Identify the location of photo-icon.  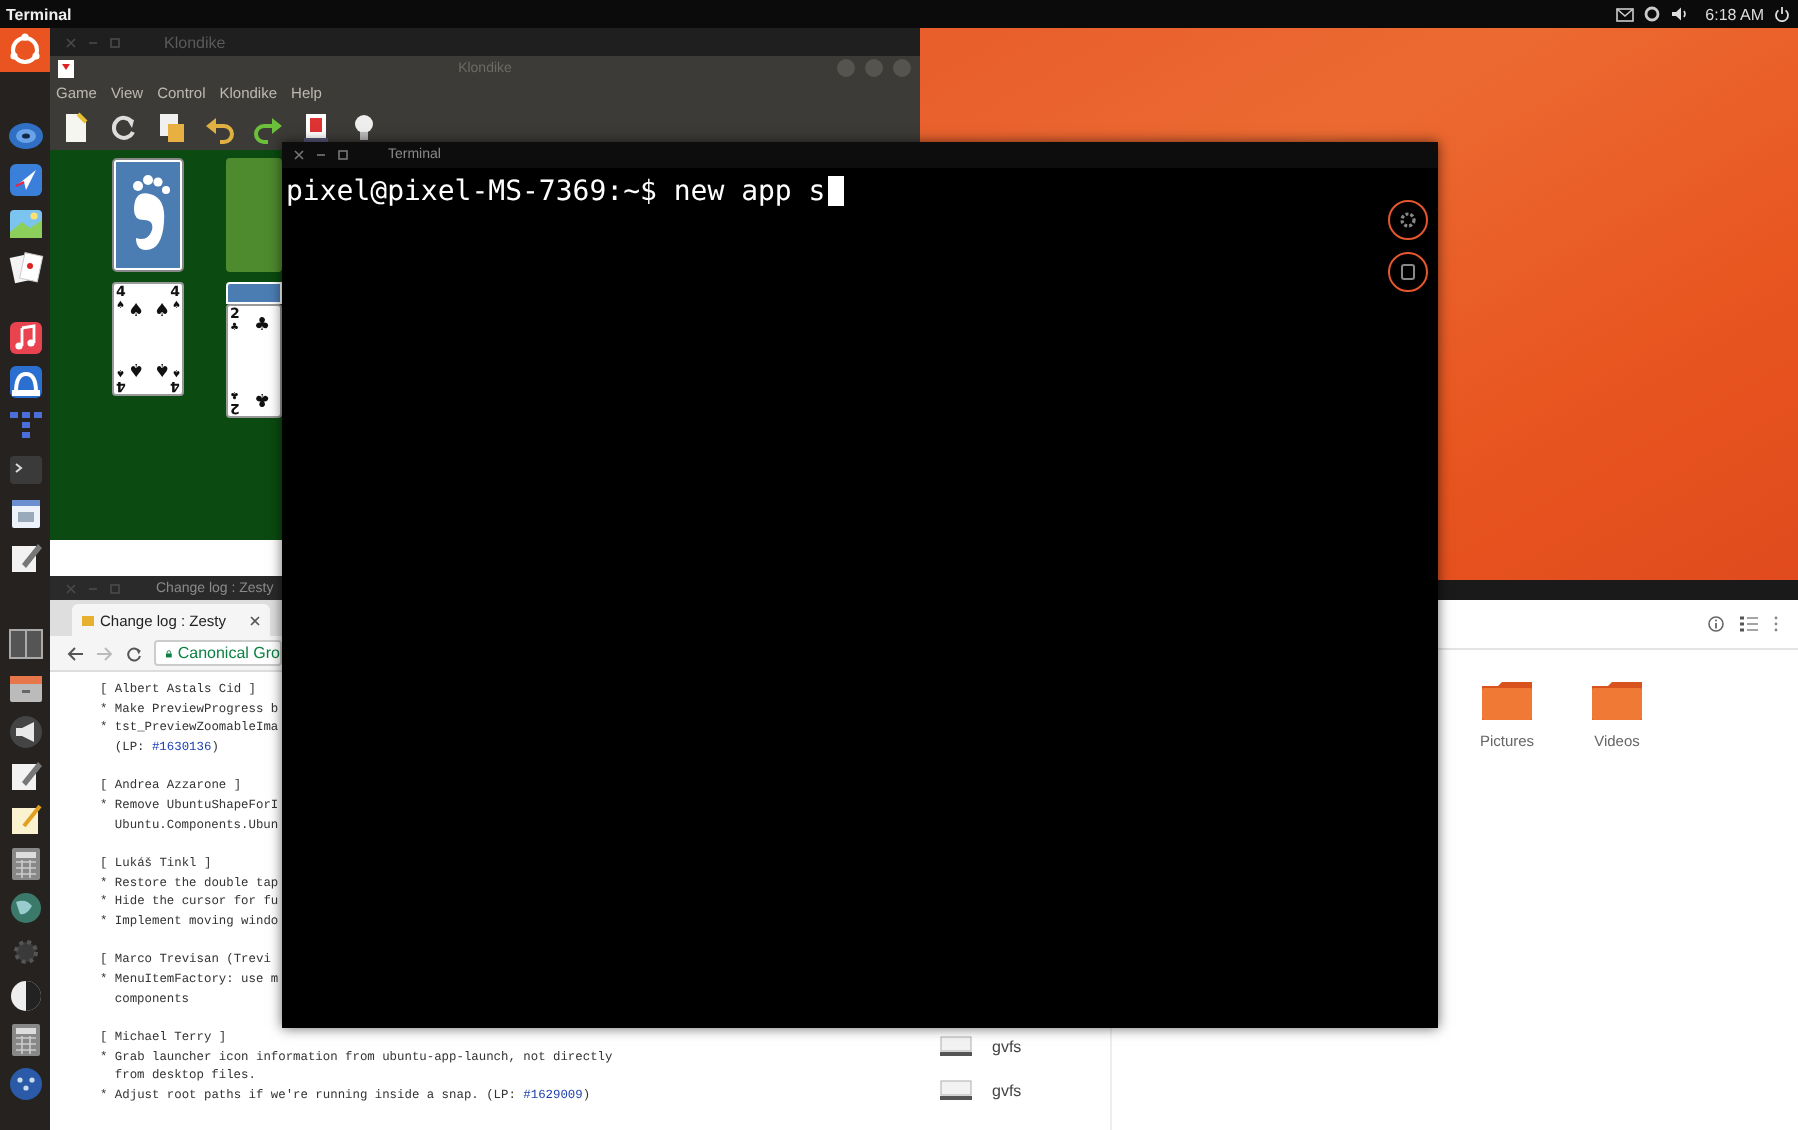
(25, 224).